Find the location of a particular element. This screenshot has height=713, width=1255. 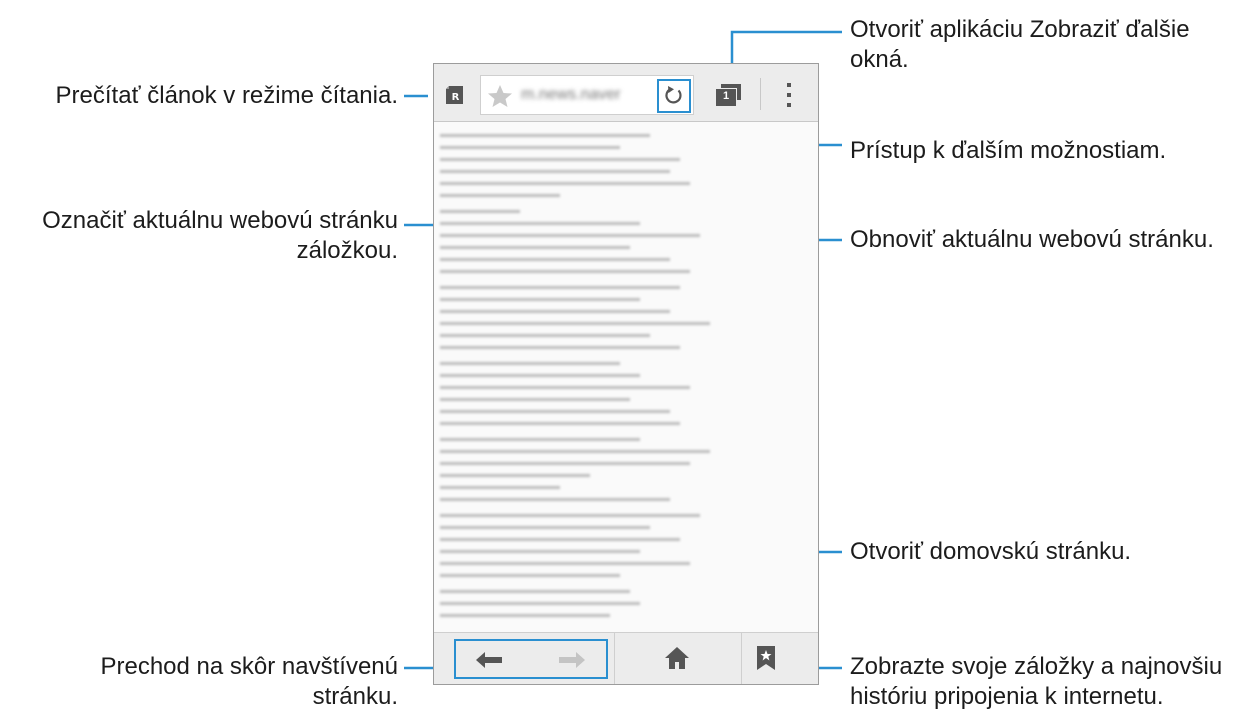

callout-home: Otvoriť domovskú stránku. is located at coordinates (990, 552).